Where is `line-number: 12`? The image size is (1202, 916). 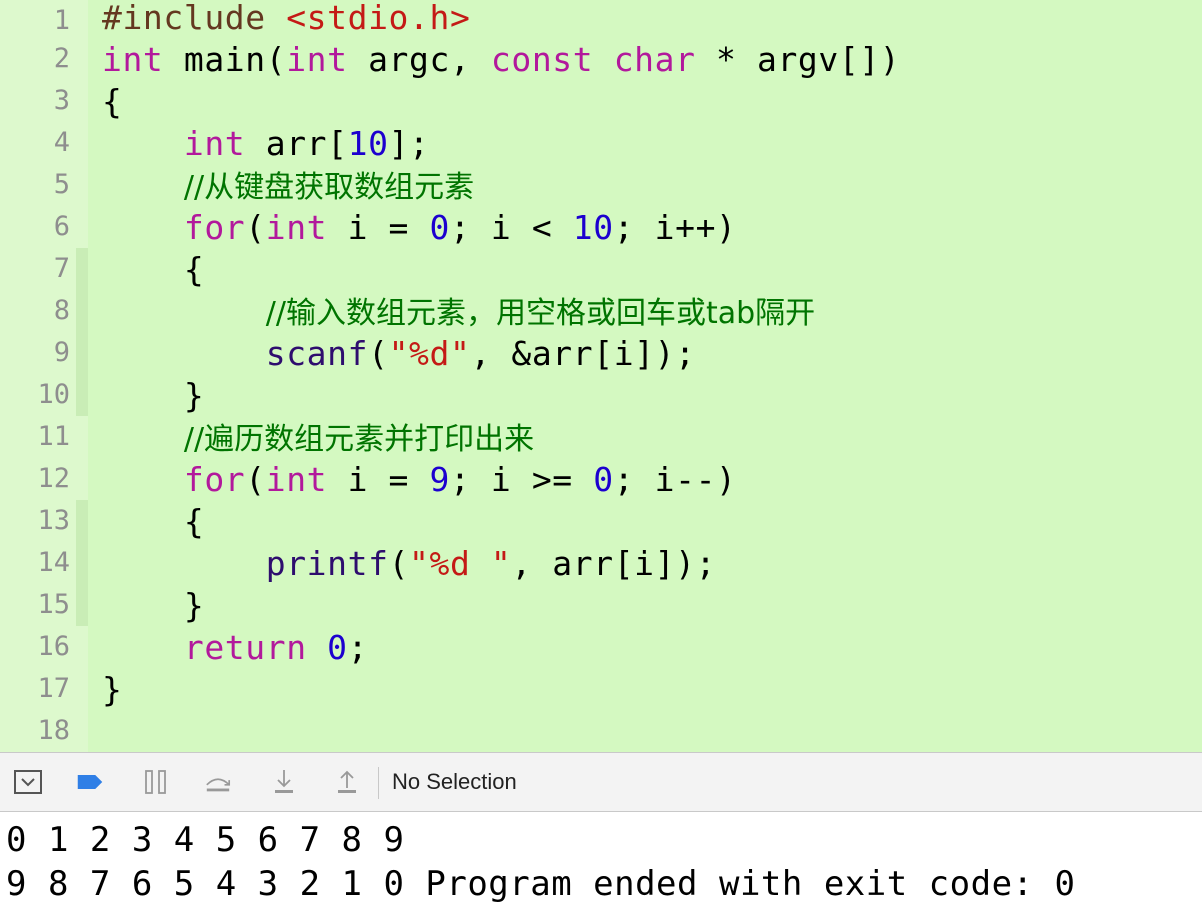 line-number: 12 is located at coordinates (53, 478).